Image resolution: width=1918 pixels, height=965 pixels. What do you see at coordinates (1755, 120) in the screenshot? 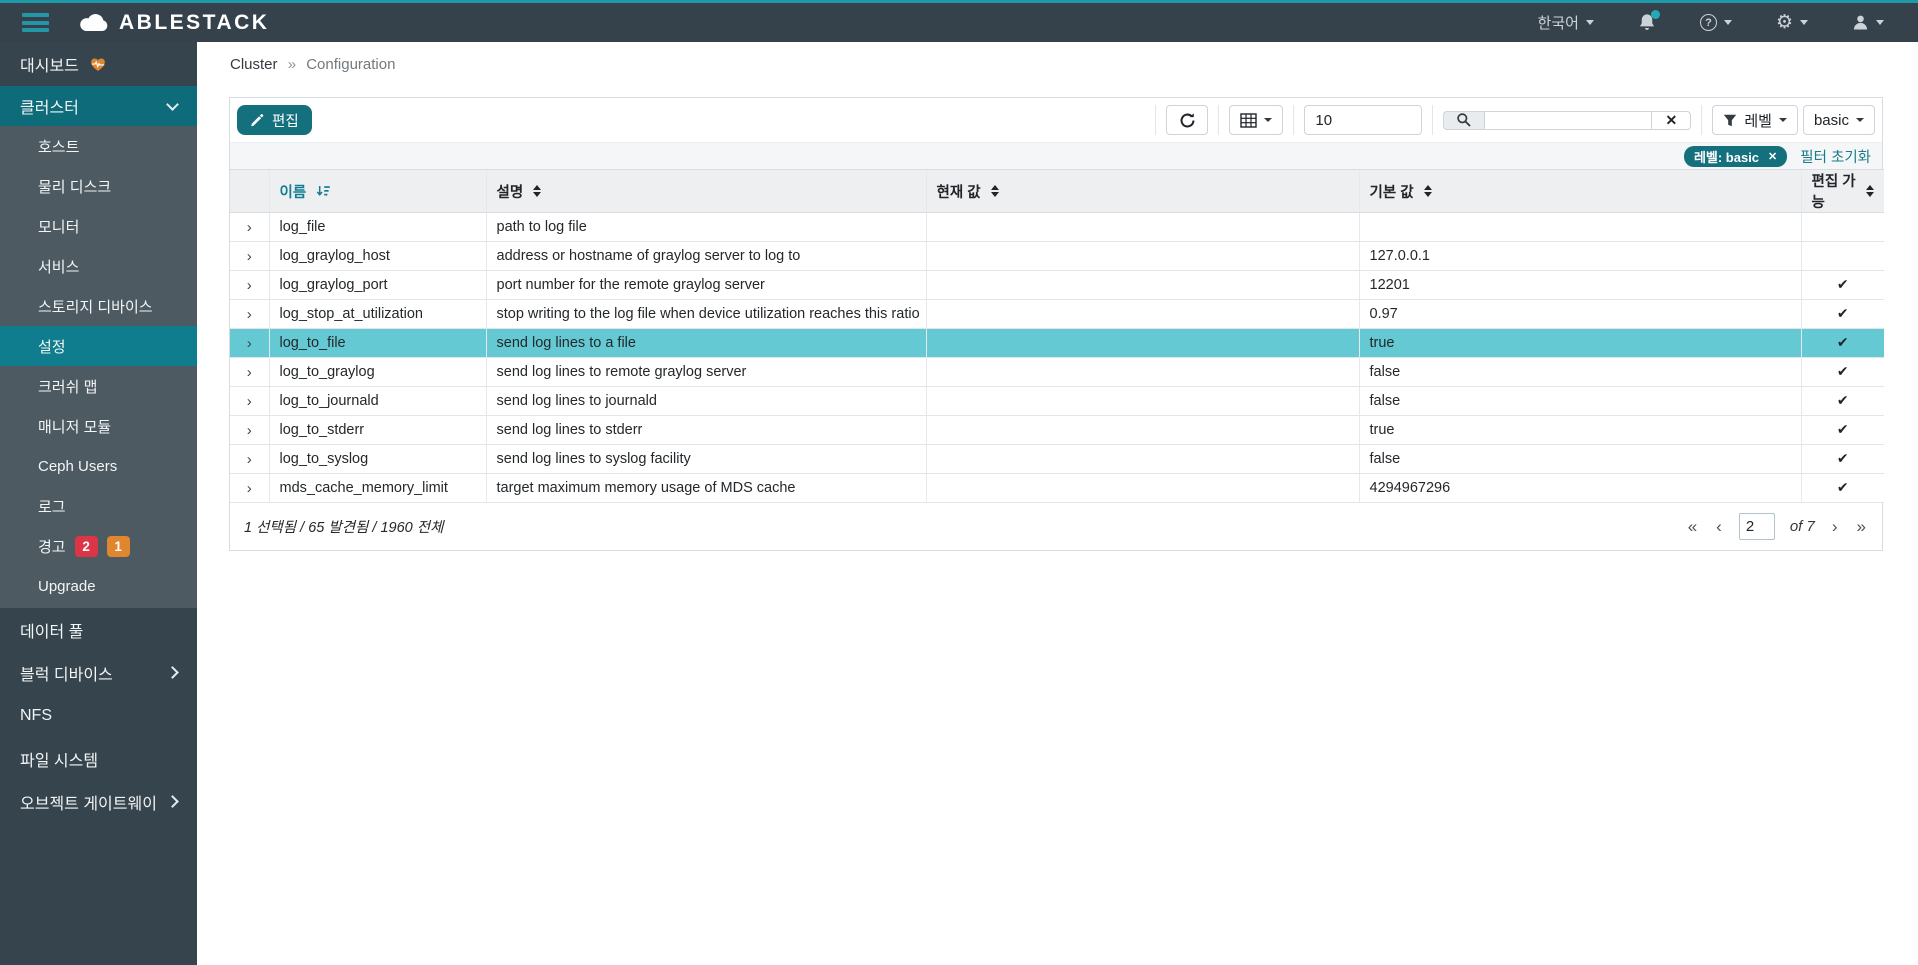
I see `level-filter-dropdown: 레벨` at bounding box center [1755, 120].